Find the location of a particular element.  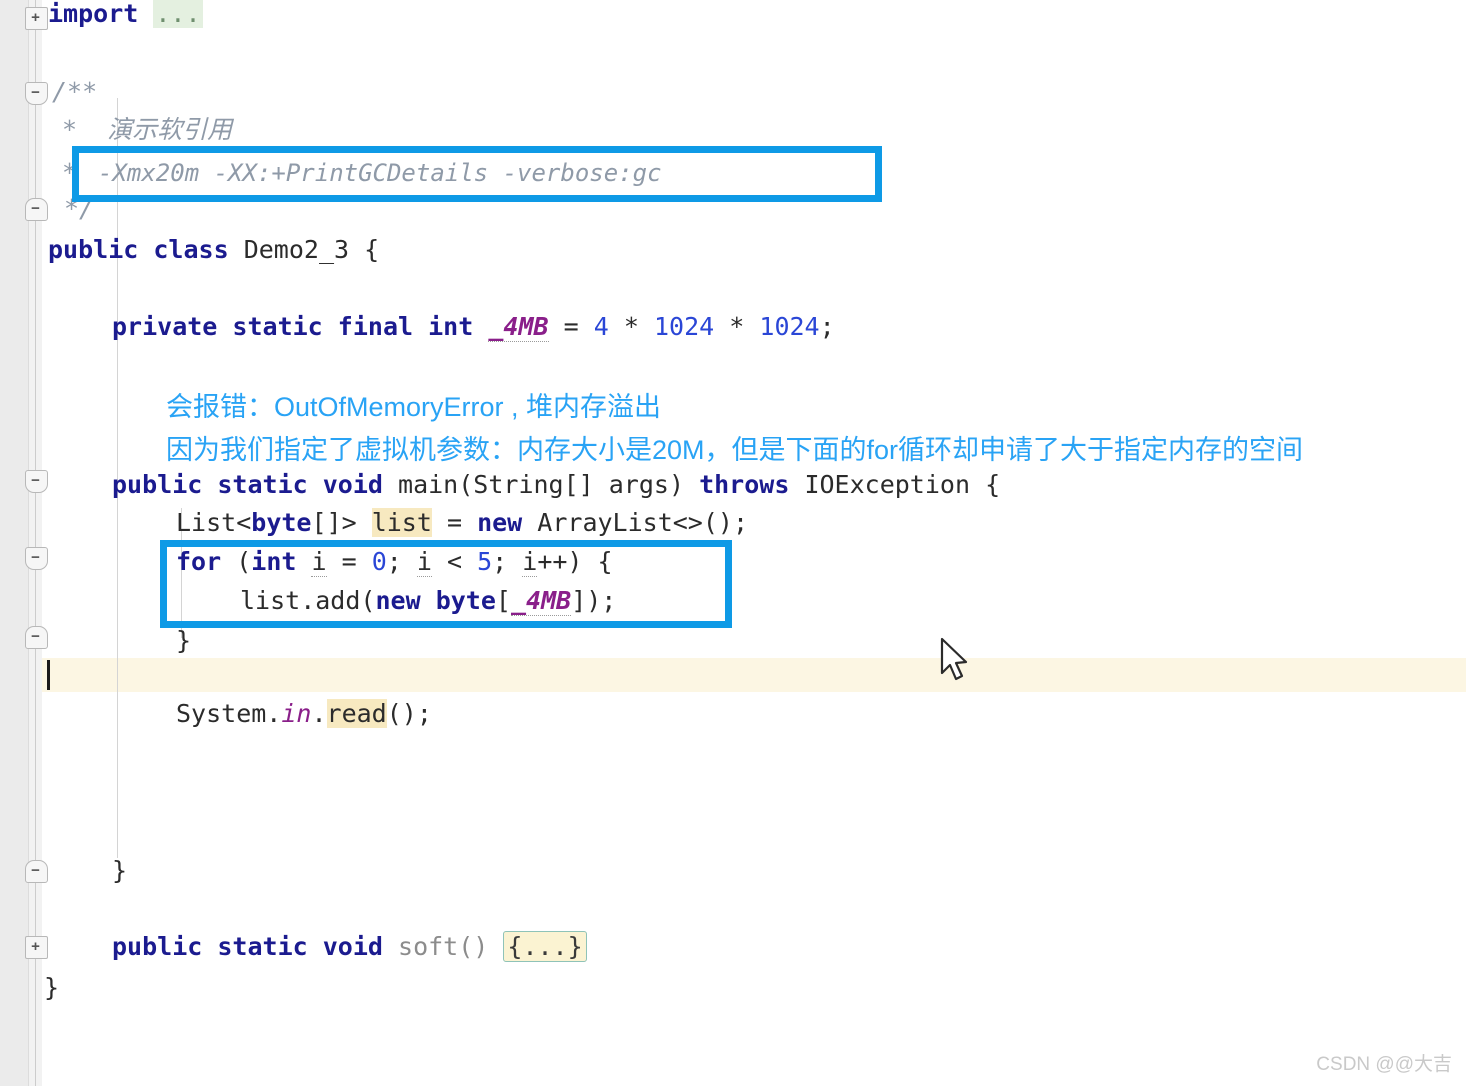

method-name-soft: soft() is located at coordinates (443, 946).